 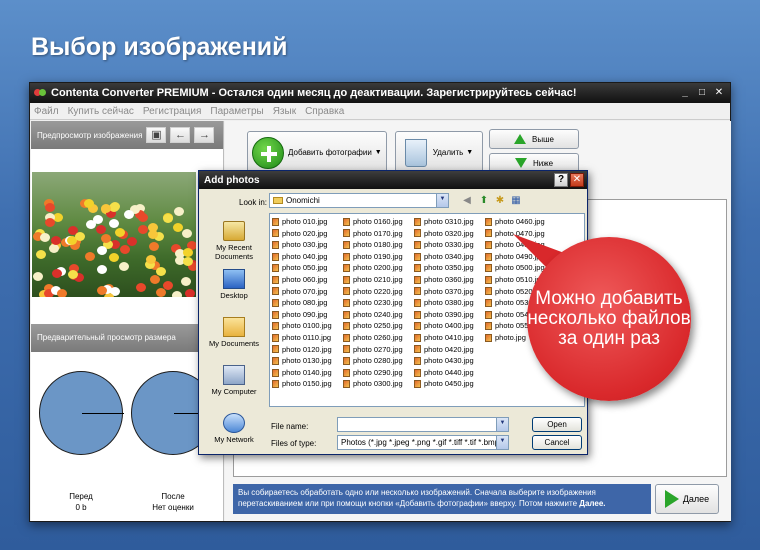 I want to click on file-item: photo 0130.jpg, so click(x=302, y=361).